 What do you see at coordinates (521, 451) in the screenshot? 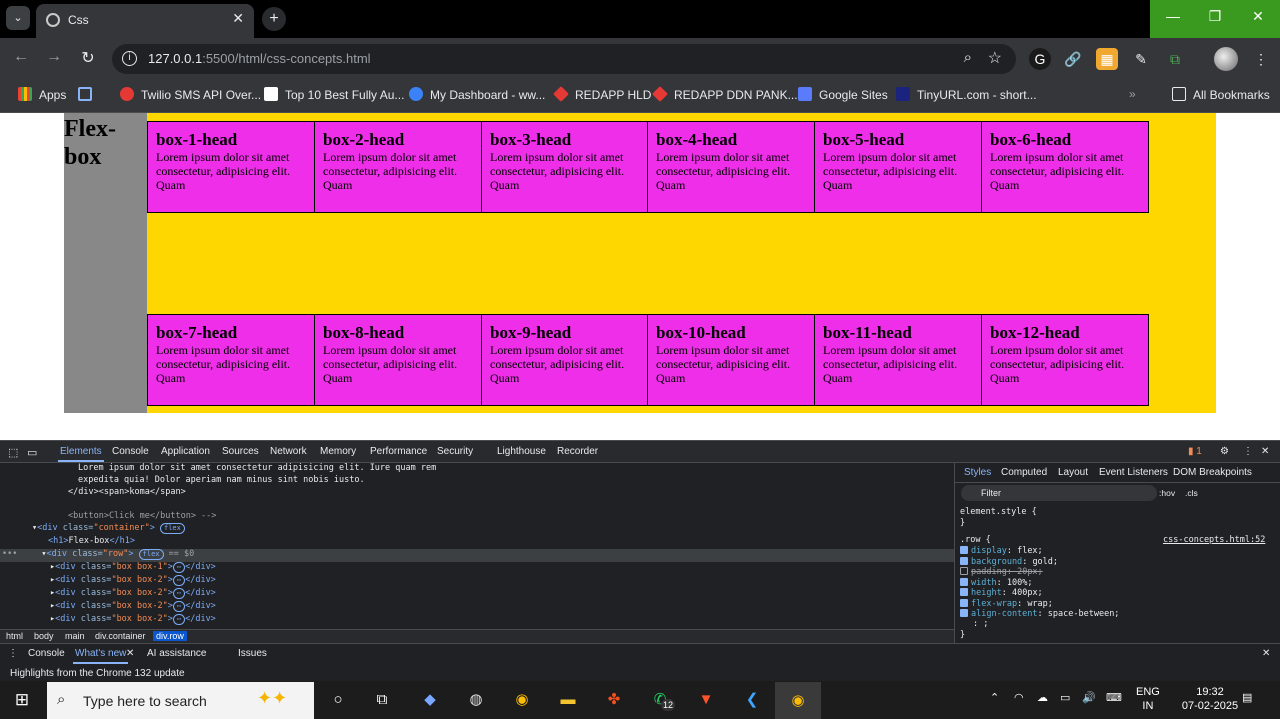
I see `tab-lighthouse: Lighthouse` at bounding box center [521, 451].